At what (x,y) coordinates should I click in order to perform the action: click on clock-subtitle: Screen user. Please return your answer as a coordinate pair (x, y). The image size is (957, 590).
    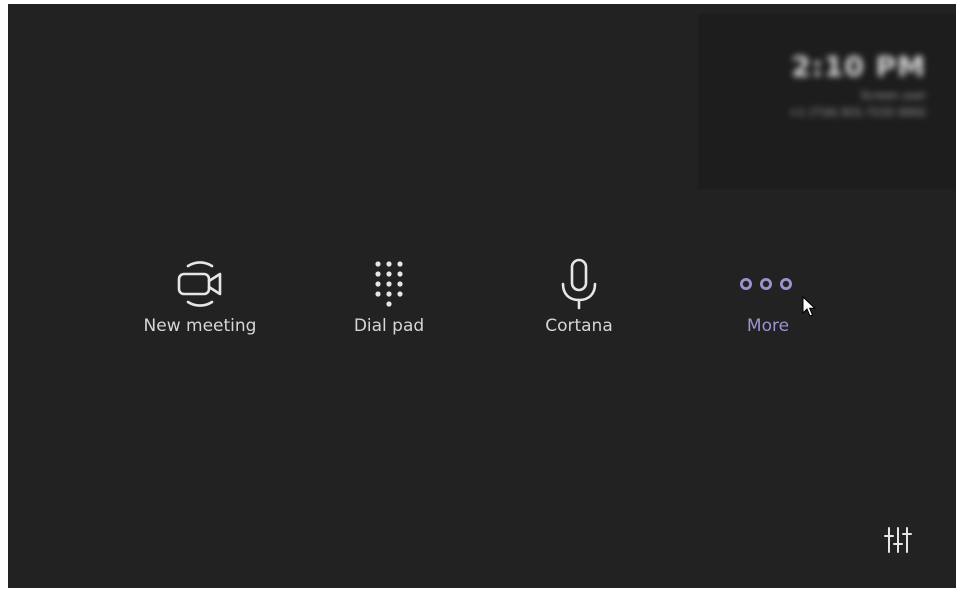
    Looking at the image, I should click on (893, 95).